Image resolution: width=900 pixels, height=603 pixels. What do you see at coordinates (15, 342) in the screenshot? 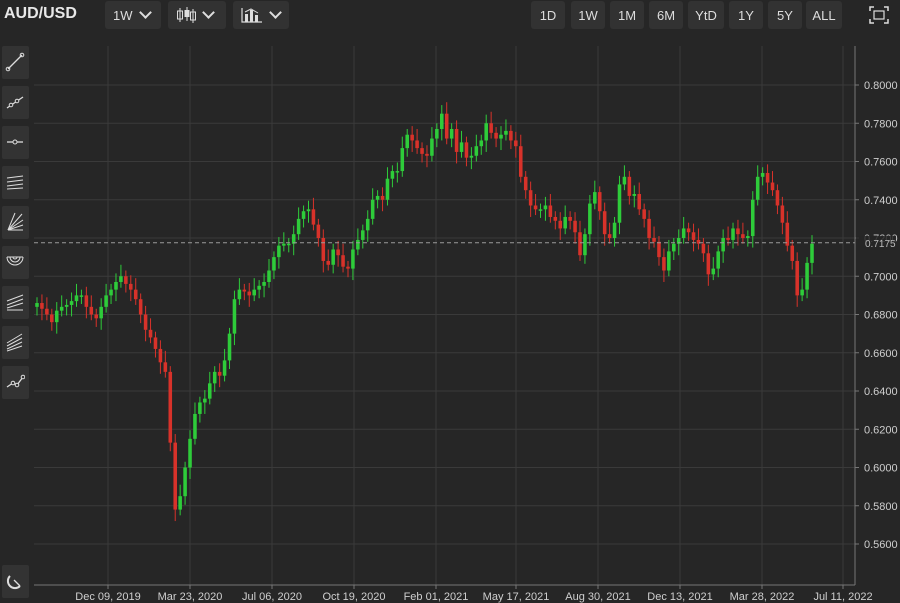
I see `tool-pitchfork` at bounding box center [15, 342].